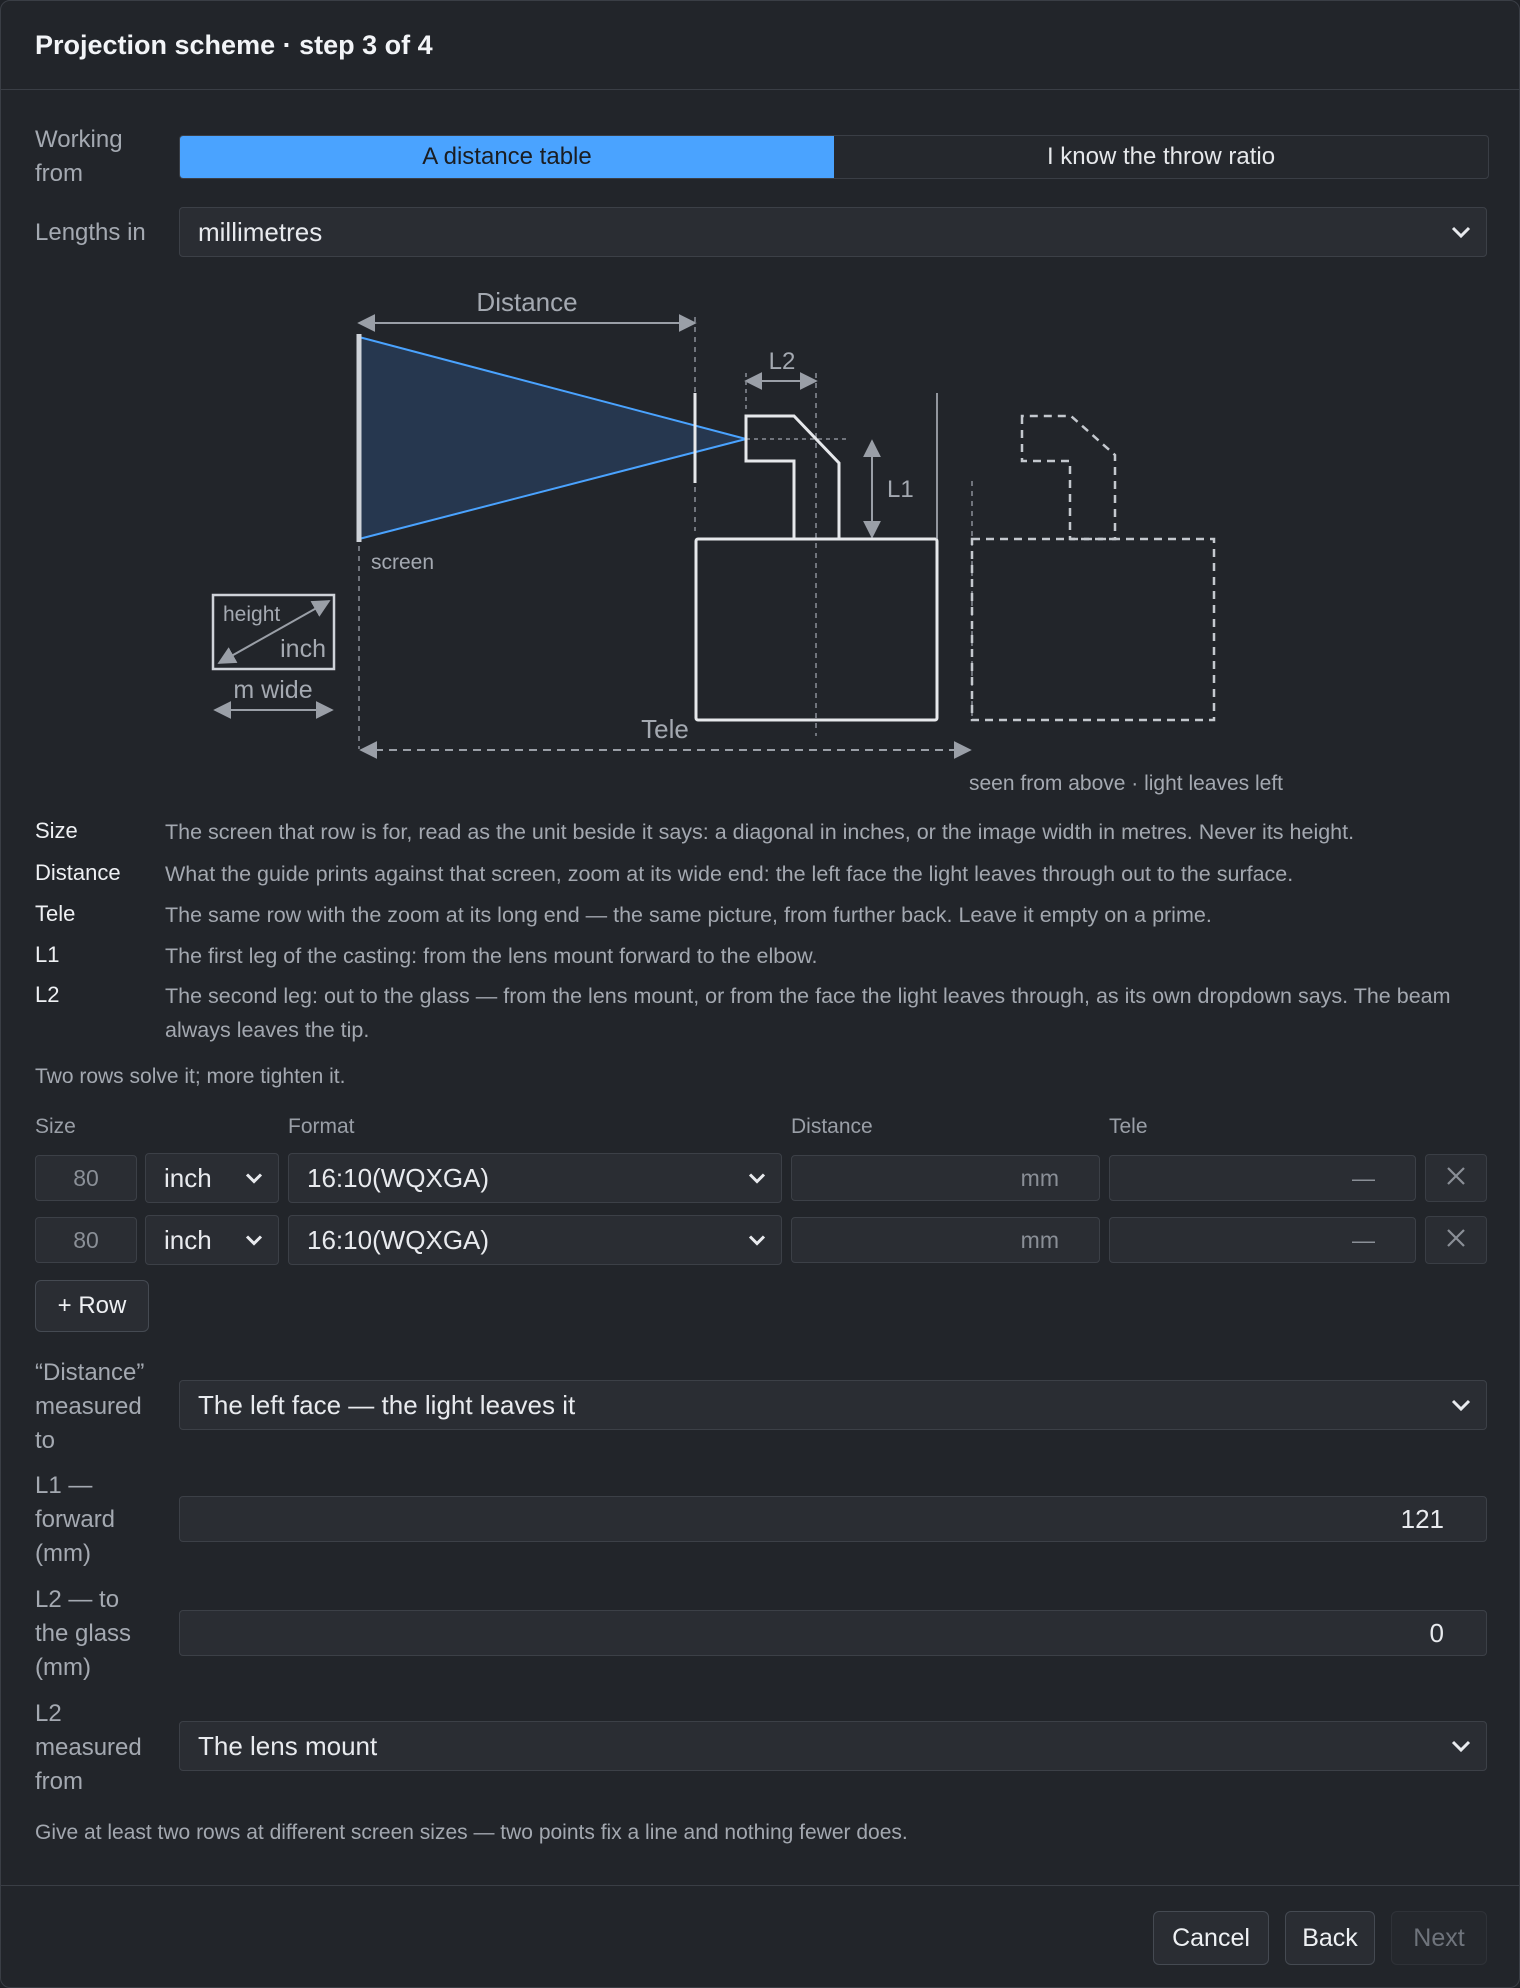 The width and height of the screenshot is (1520, 1988). I want to click on working-from-label: Working from, so click(79, 156).